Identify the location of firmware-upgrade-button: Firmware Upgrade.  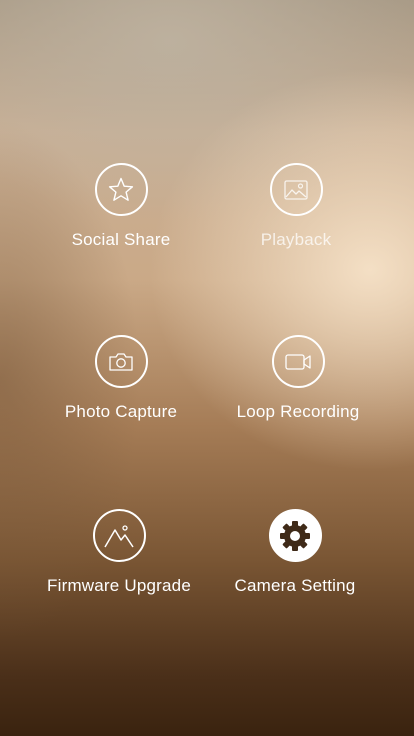
(119, 552).